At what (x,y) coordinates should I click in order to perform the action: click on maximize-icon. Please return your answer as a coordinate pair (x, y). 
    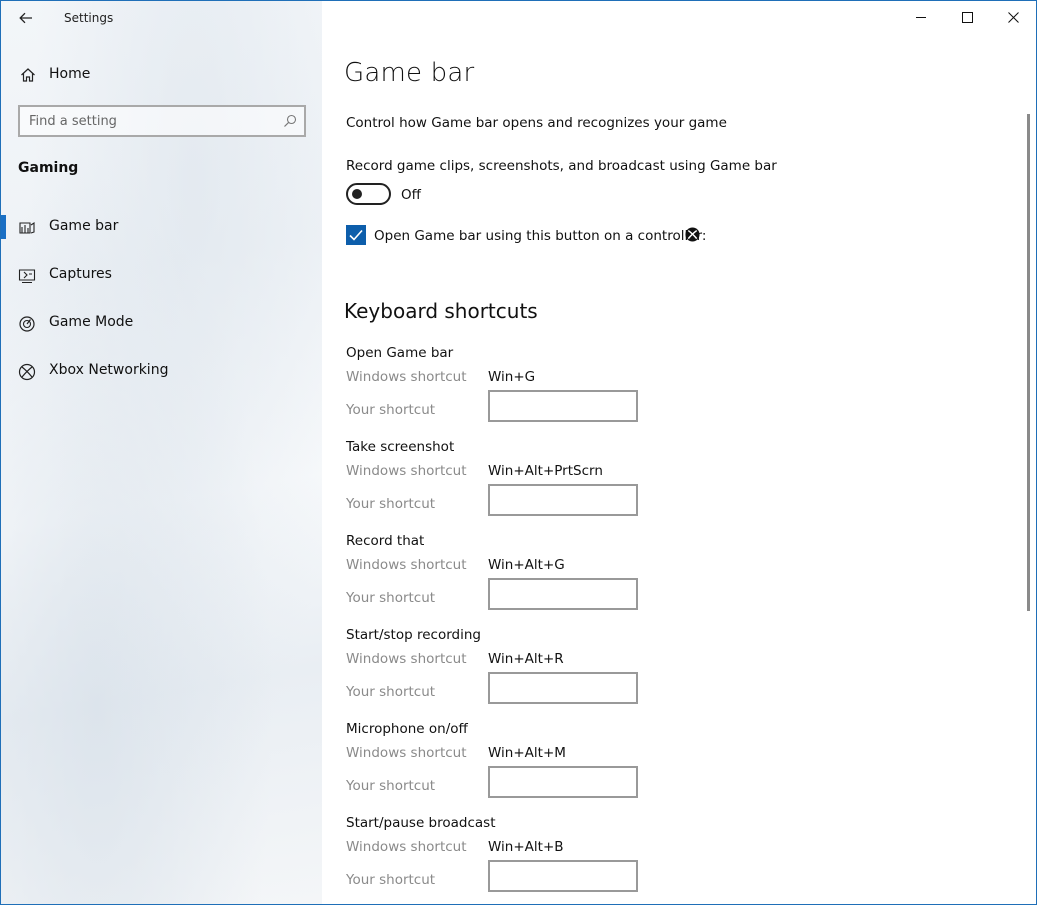
    Looking at the image, I should click on (967, 17).